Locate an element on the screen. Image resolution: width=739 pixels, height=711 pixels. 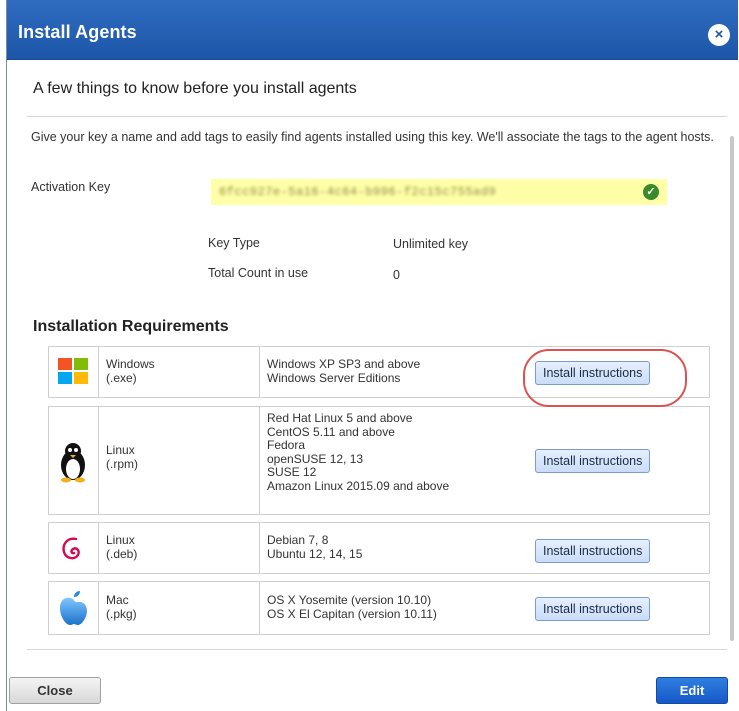
os-package-ext: (.rpm) is located at coordinates (122, 464).